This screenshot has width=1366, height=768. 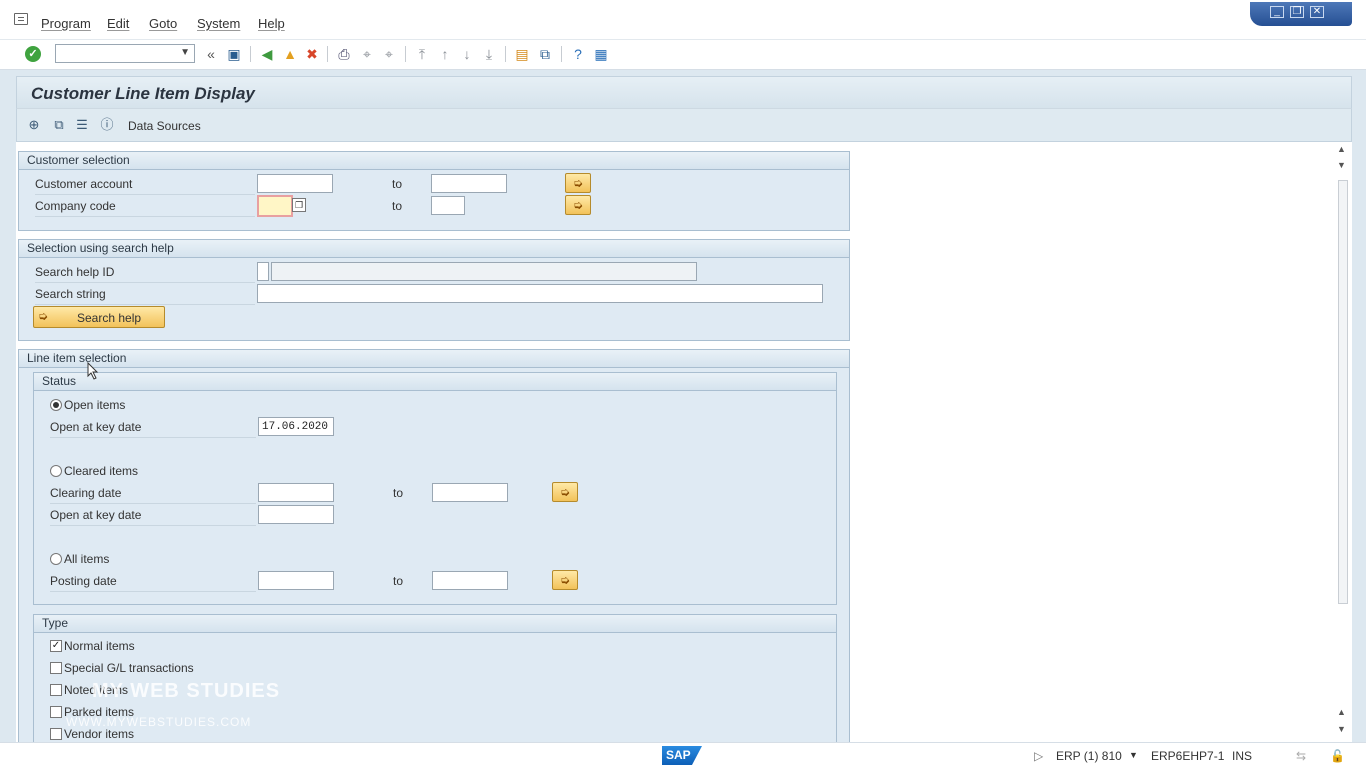 I want to click on posting-date-label: Posting date, so click(x=153, y=583).